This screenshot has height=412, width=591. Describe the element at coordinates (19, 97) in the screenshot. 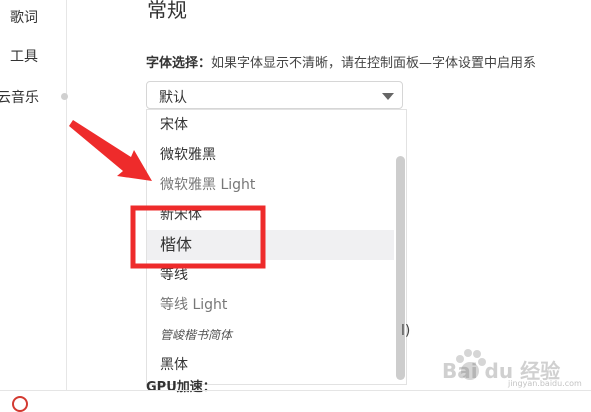

I see `sidebar-item-cloud-music: 云音乐` at that location.